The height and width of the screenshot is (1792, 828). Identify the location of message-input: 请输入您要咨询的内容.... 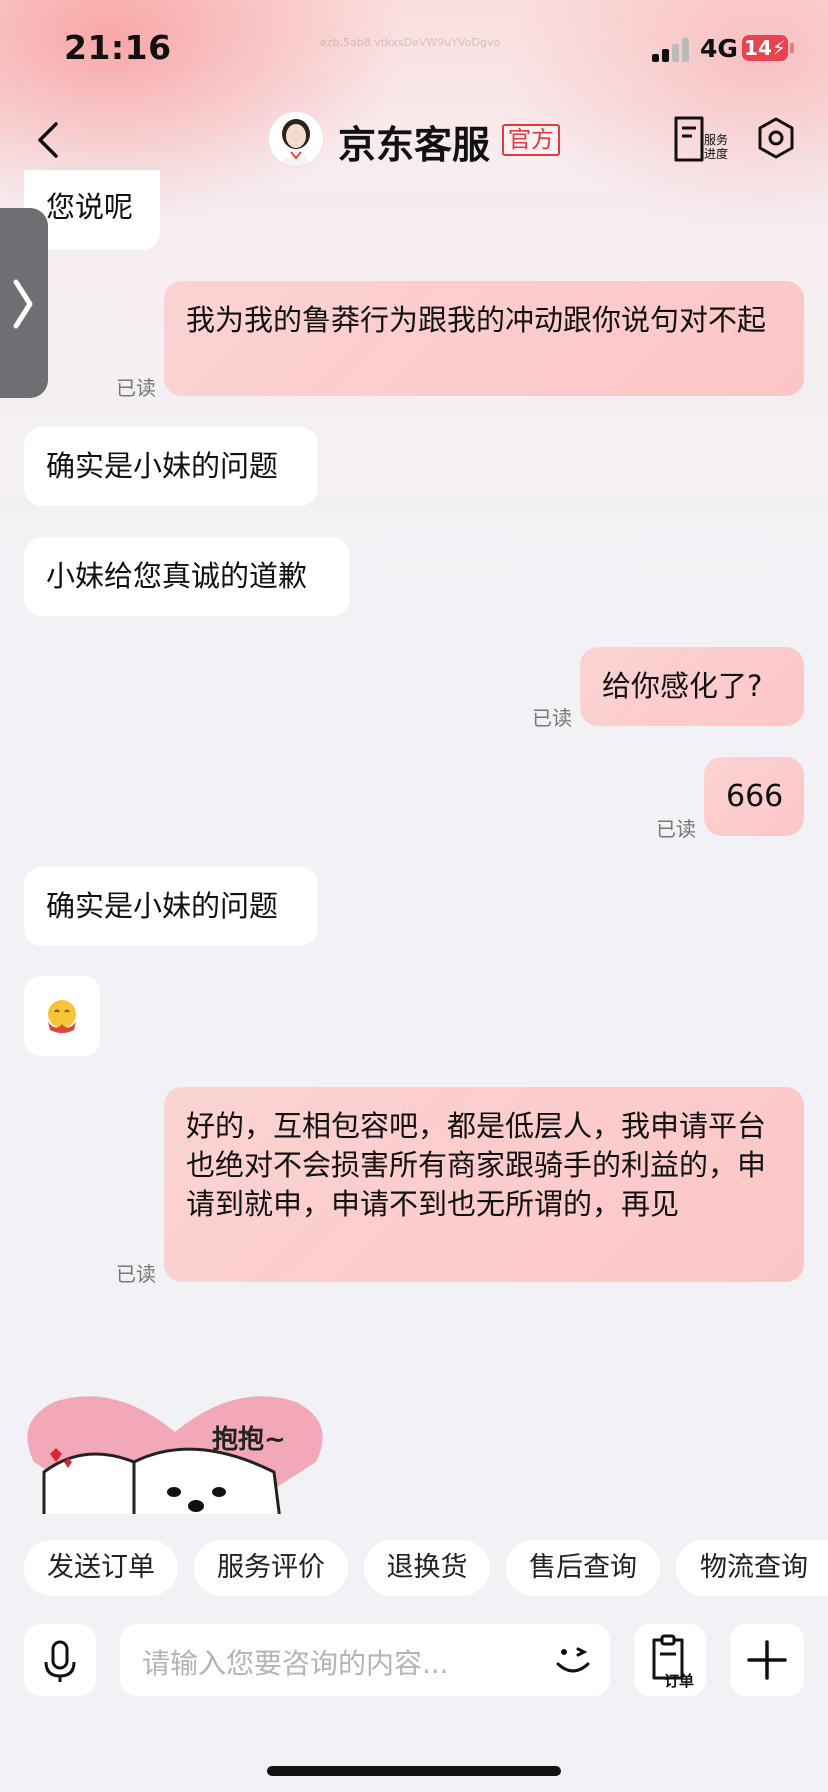
(365, 1660).